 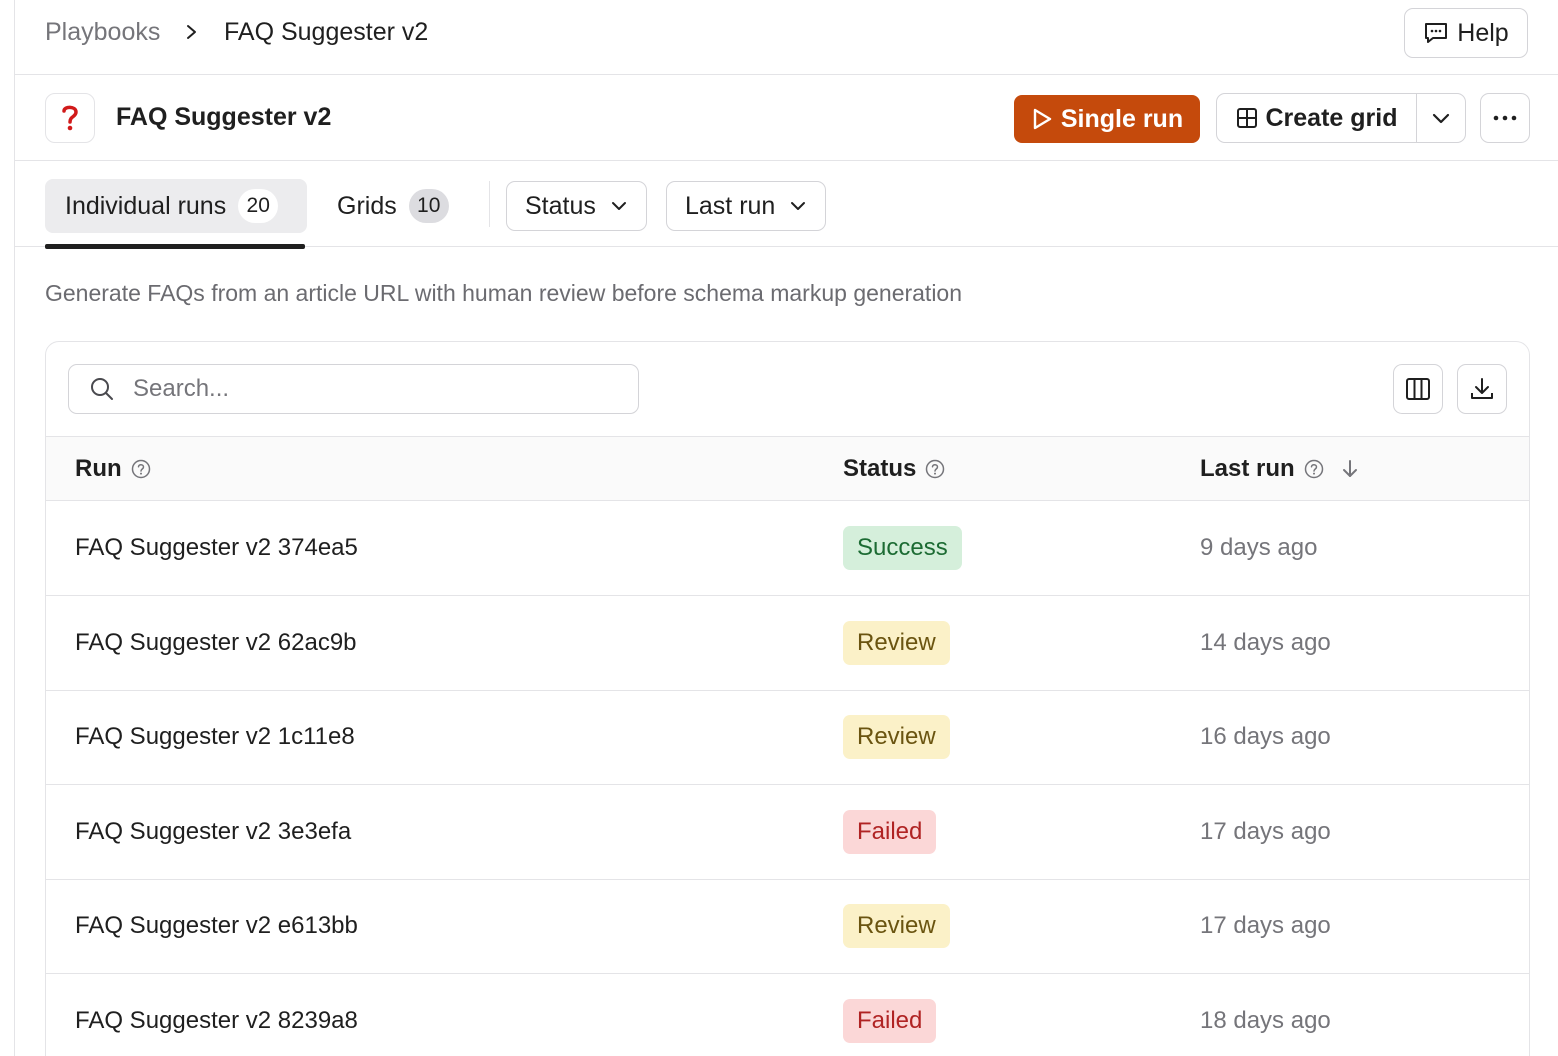 I want to click on count-badge: 10, so click(x=428, y=206).